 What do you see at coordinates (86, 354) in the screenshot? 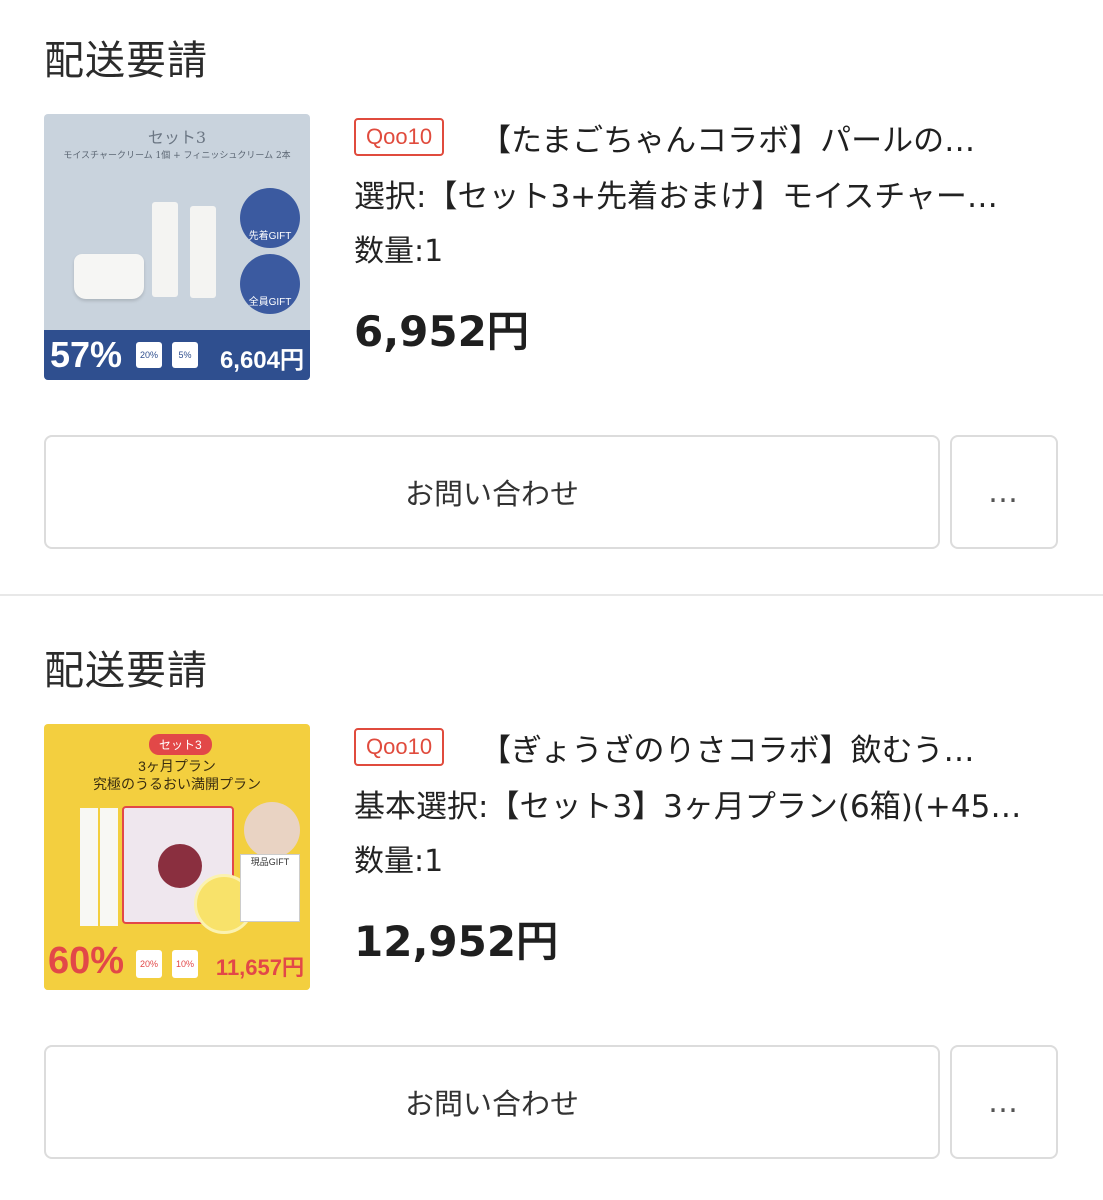
I see `discount-percent: 57%` at bounding box center [86, 354].